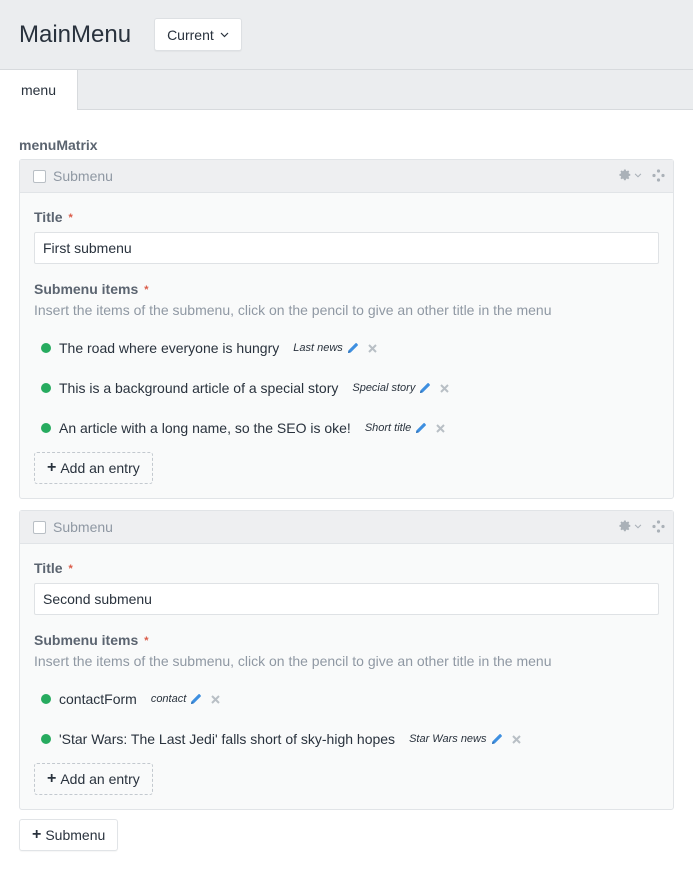 The width and height of the screenshot is (693, 878). I want to click on title-input: First submenu, so click(346, 248).